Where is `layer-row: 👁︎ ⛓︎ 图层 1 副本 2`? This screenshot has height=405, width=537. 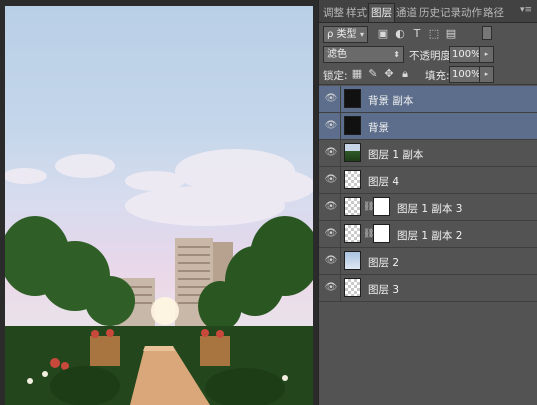 layer-row: 👁︎ ⛓︎ 图层 1 副本 2 is located at coordinates (428, 234).